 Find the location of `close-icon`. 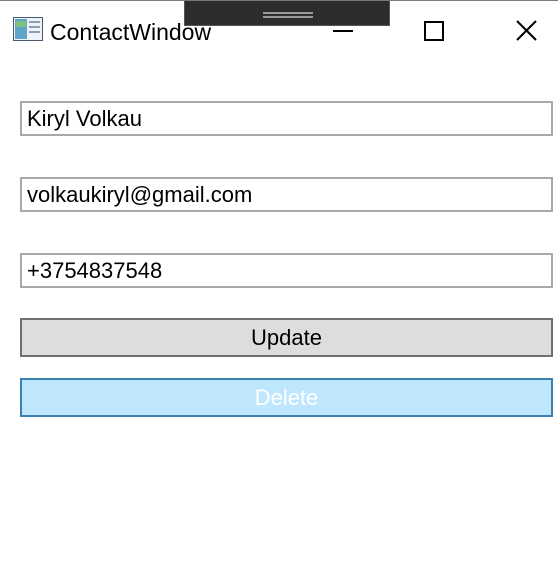

close-icon is located at coordinates (526, 30).